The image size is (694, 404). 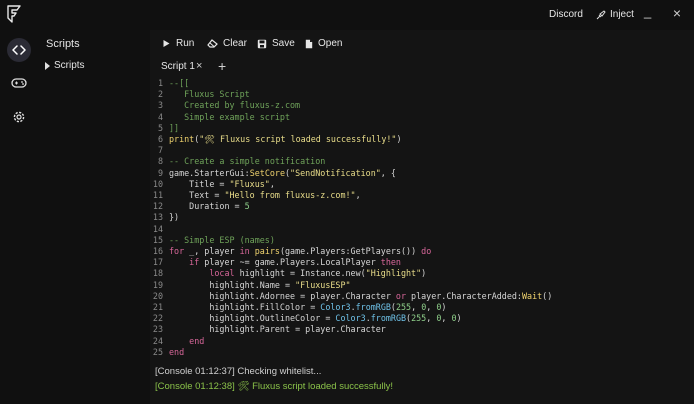 I want to click on code-line: 24 end, so click(x=422, y=341).